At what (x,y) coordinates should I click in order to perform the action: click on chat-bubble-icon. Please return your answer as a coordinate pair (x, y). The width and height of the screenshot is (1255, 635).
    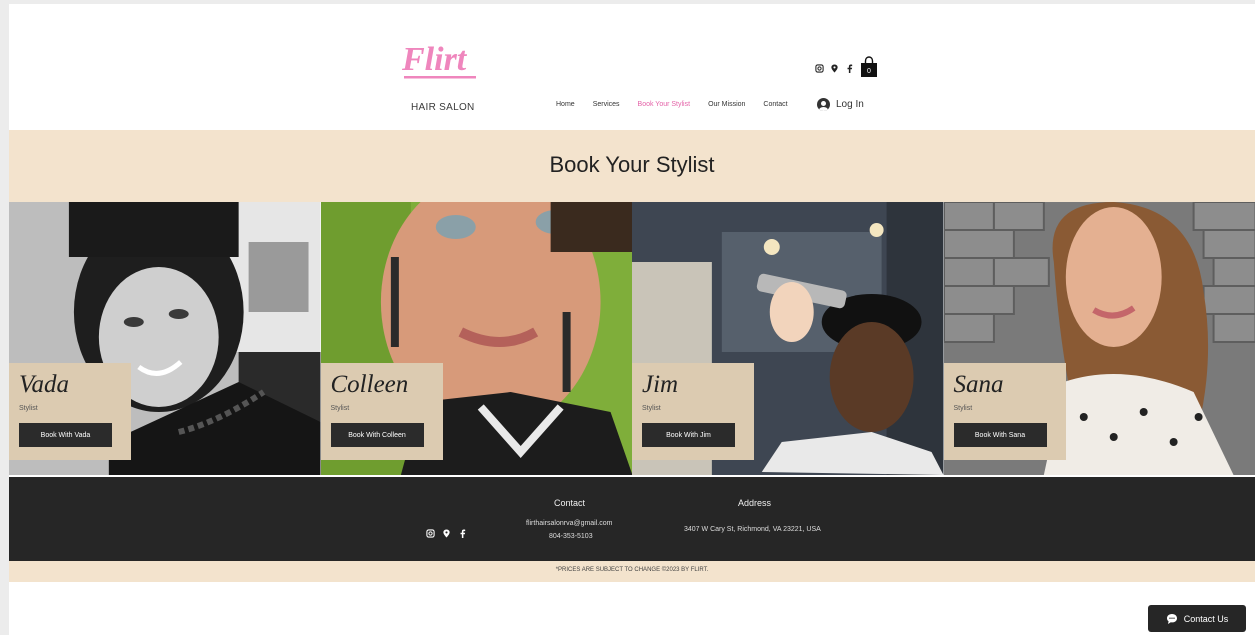
    Looking at the image, I should click on (1171, 618).